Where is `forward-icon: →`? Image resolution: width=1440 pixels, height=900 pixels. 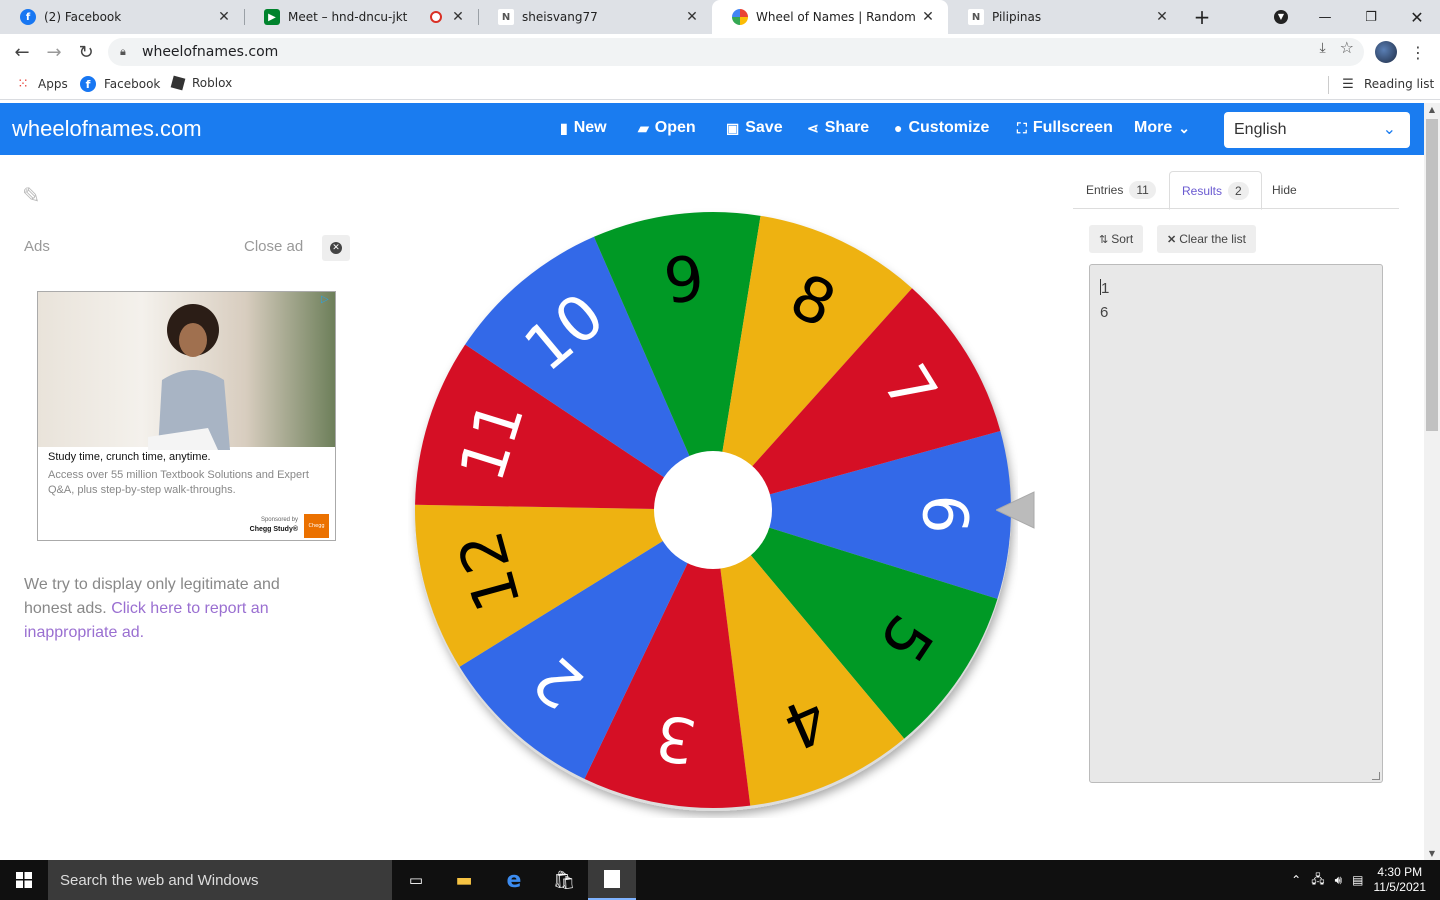 forward-icon: → is located at coordinates (54, 52).